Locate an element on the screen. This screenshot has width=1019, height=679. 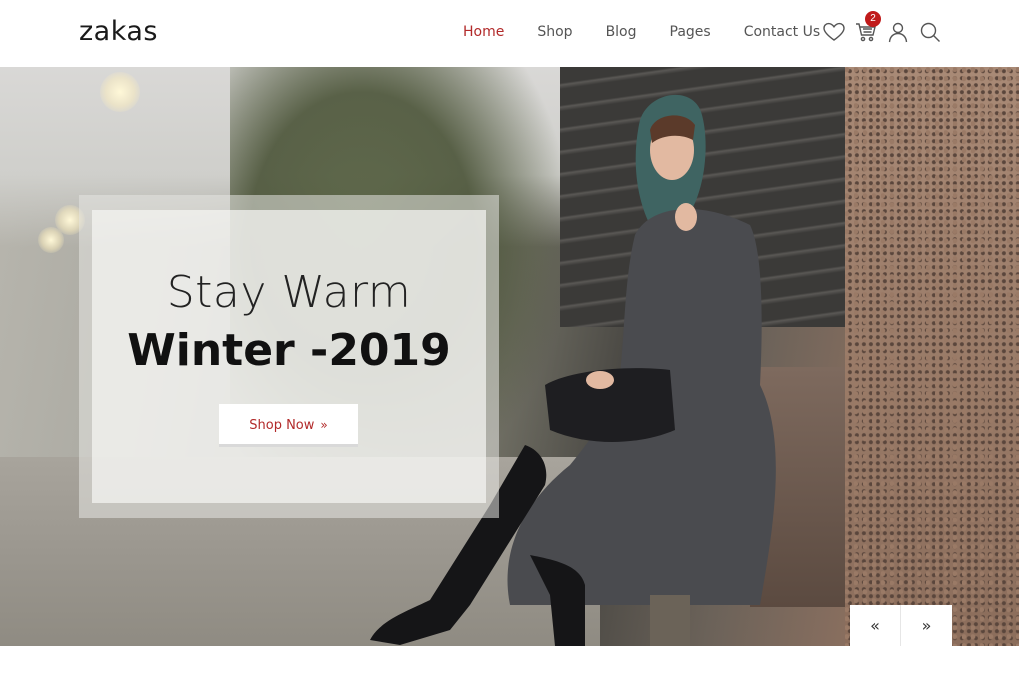
hero-title-line1: Stay Warm is located at coordinates (289, 292).